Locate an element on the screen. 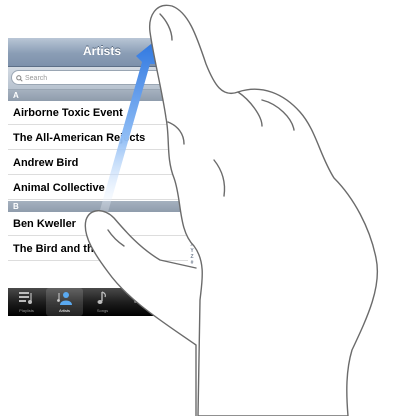 The width and height of the screenshot is (404, 416). lower-hand-icon is located at coordinates (140, 313).